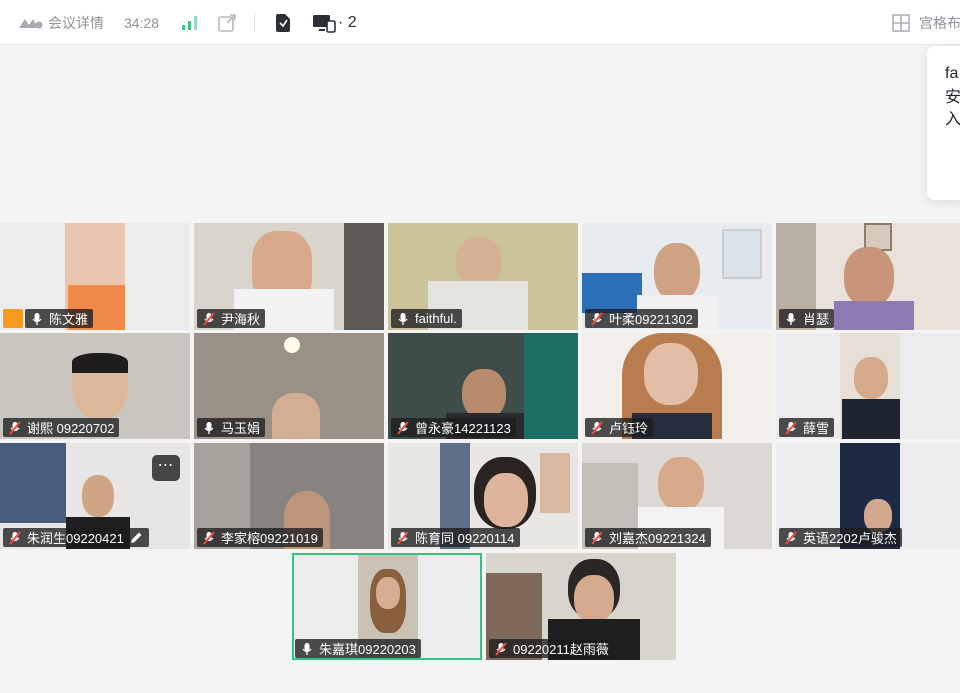  I want to click on participant-name: 马玉娟, so click(241, 428).